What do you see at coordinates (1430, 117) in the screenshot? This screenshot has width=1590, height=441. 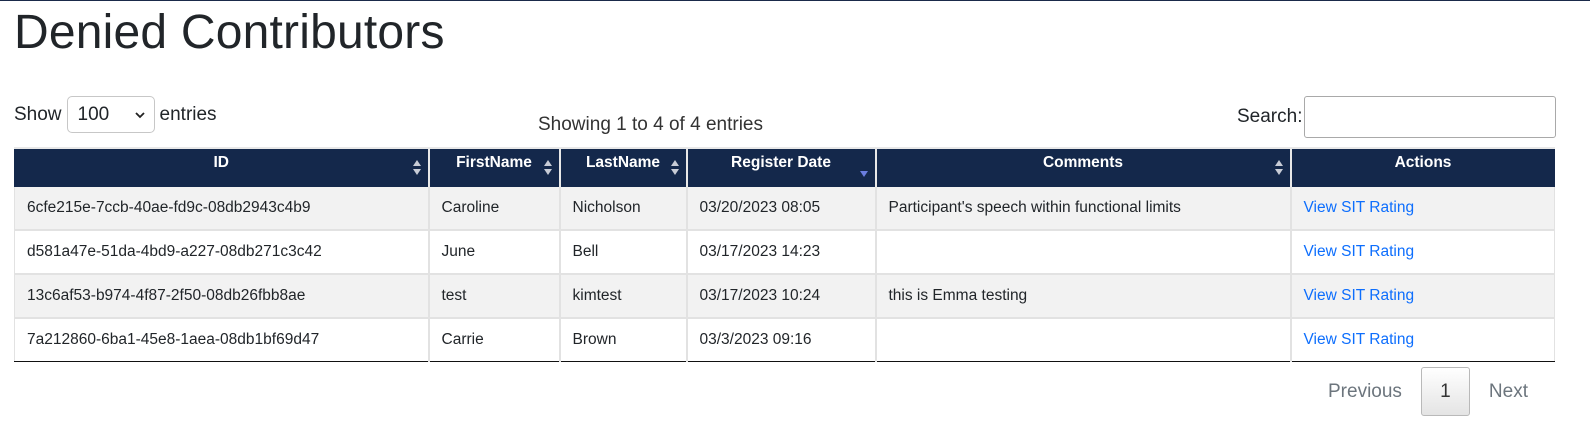 I see `search-input` at bounding box center [1430, 117].